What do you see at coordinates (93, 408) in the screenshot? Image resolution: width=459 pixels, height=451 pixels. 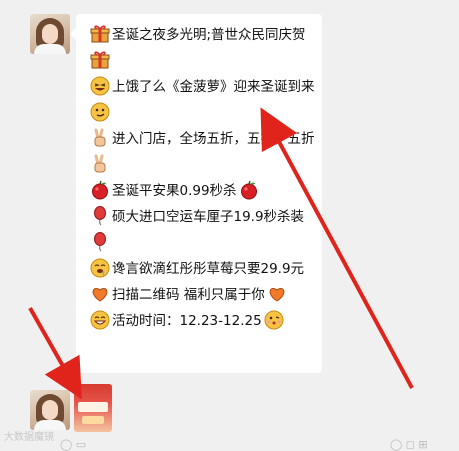 I see `image-message-thumbnail` at bounding box center [93, 408].